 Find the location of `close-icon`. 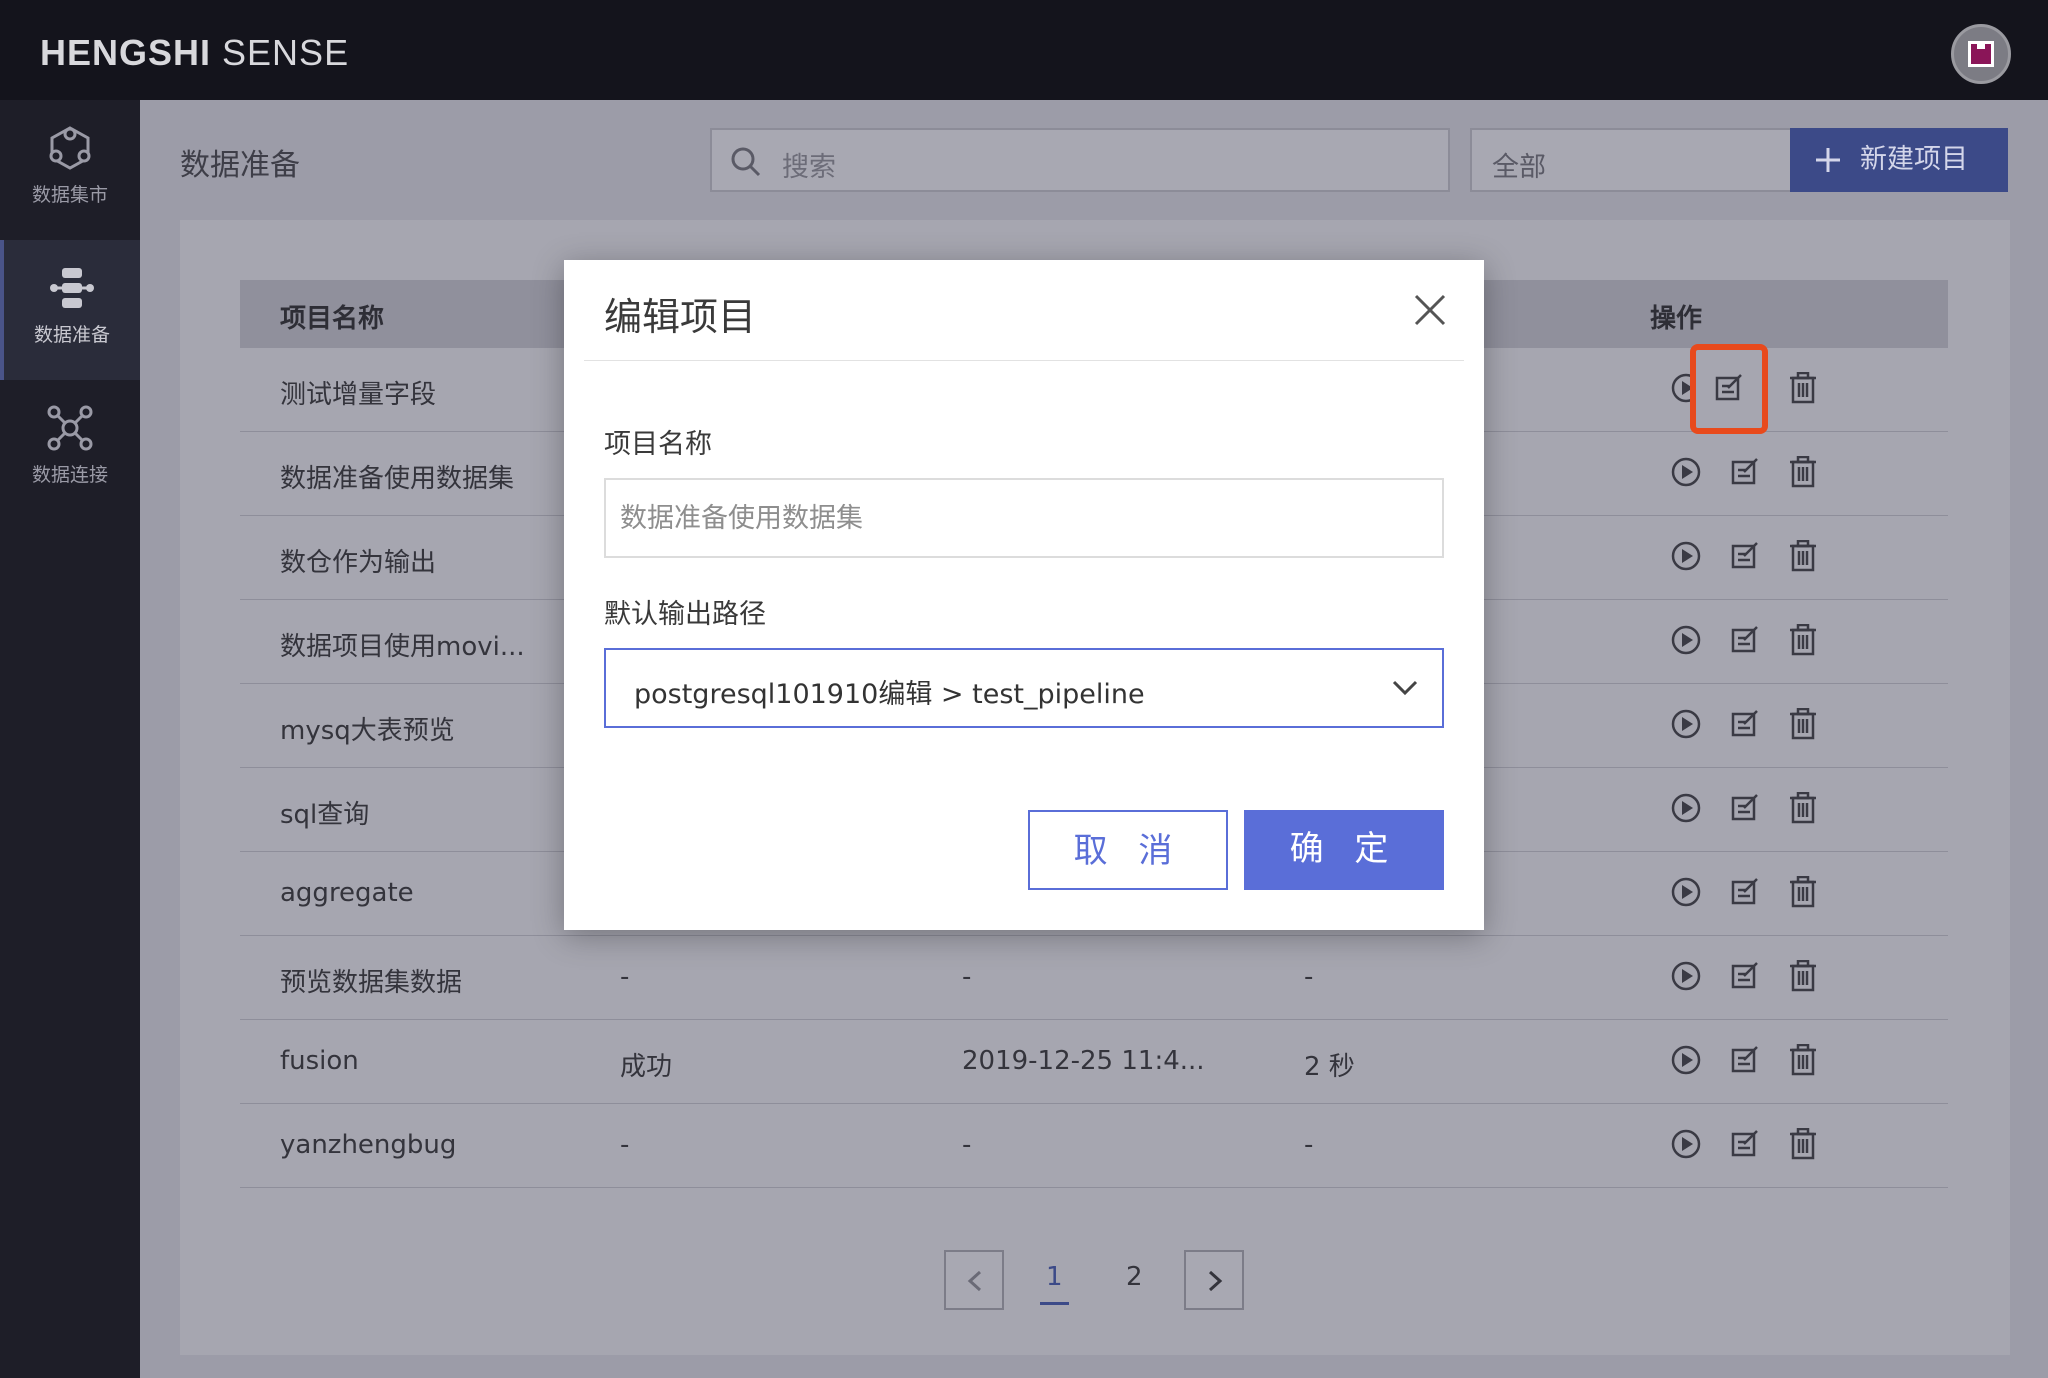

close-icon is located at coordinates (1430, 310).